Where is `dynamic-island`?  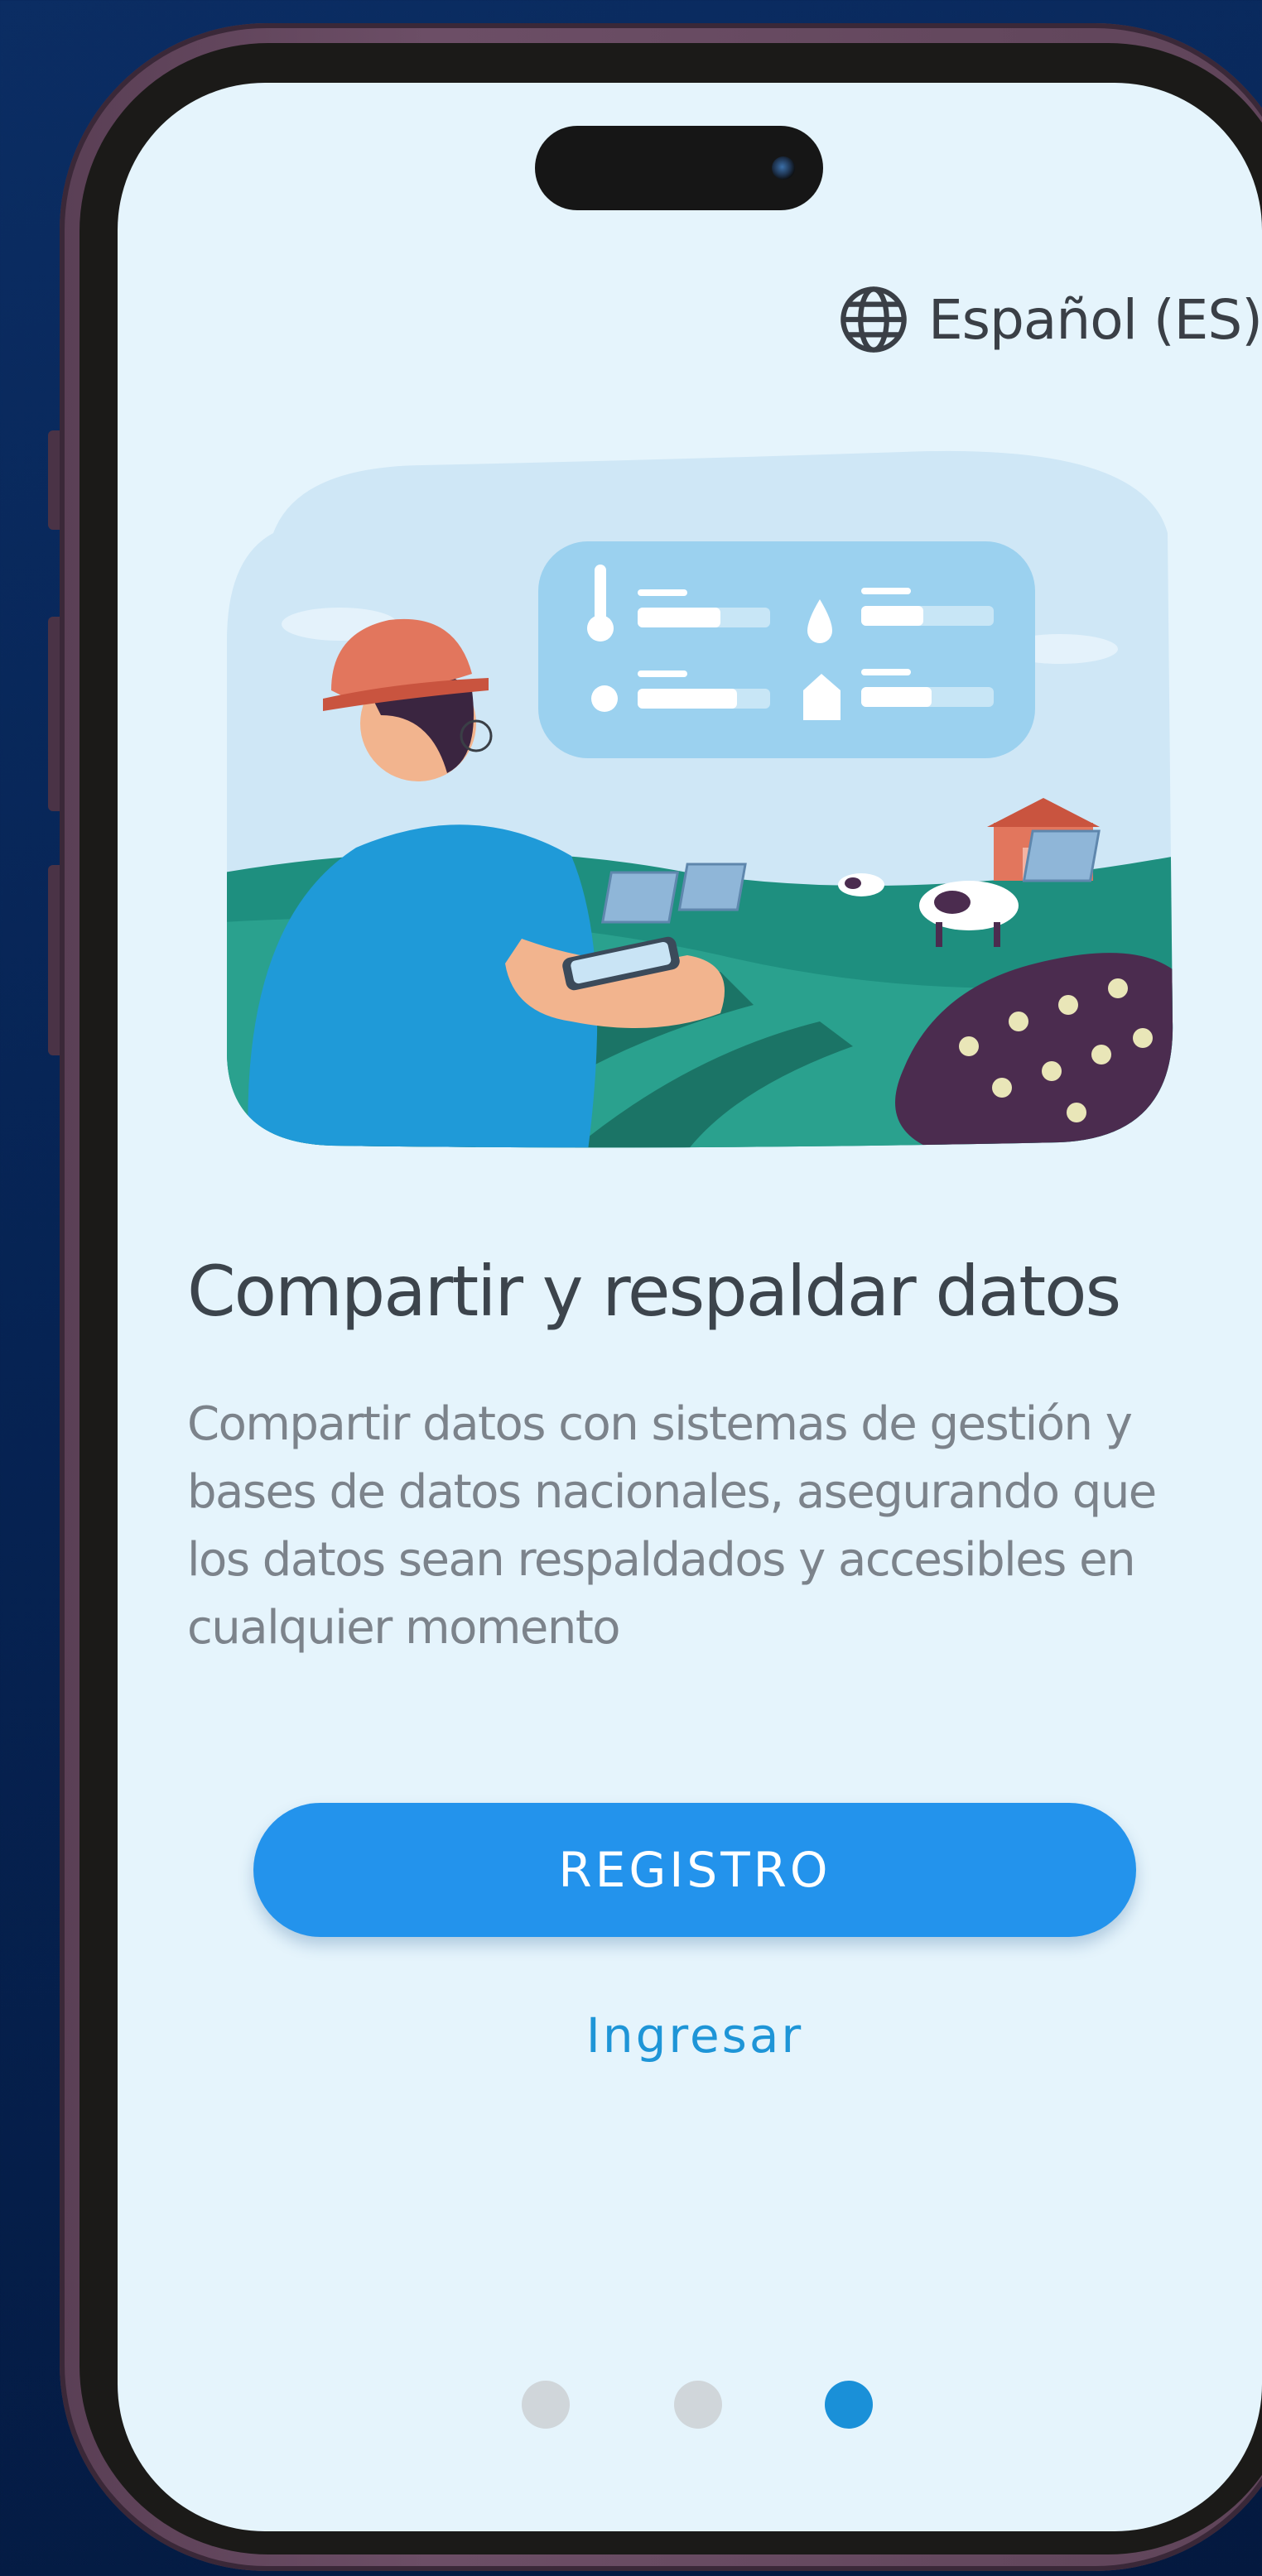 dynamic-island is located at coordinates (679, 168).